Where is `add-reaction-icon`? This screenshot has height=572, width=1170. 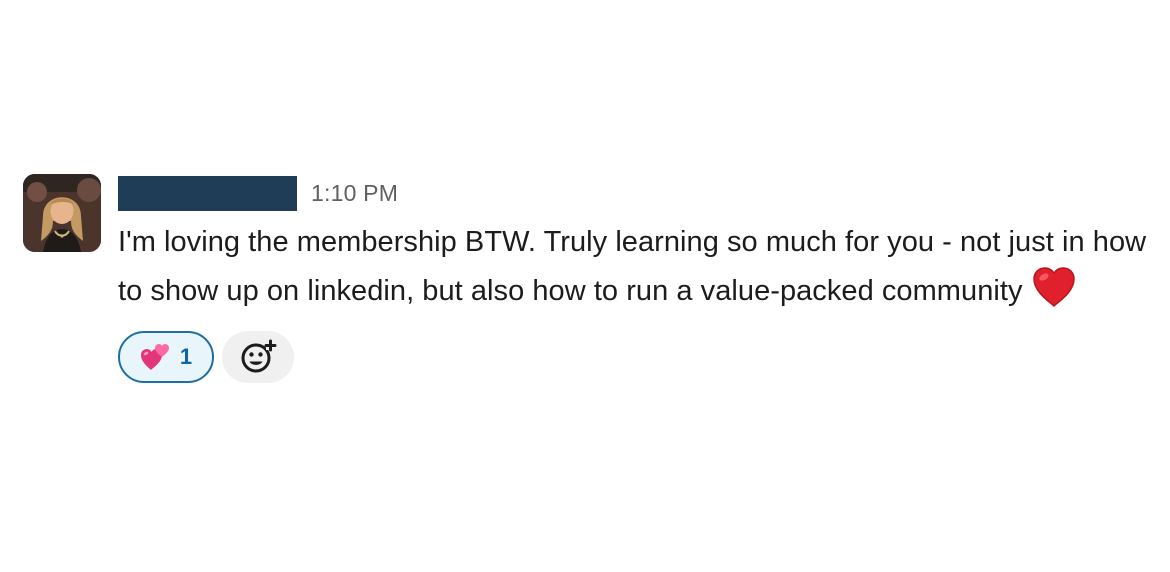 add-reaction-icon is located at coordinates (259, 356).